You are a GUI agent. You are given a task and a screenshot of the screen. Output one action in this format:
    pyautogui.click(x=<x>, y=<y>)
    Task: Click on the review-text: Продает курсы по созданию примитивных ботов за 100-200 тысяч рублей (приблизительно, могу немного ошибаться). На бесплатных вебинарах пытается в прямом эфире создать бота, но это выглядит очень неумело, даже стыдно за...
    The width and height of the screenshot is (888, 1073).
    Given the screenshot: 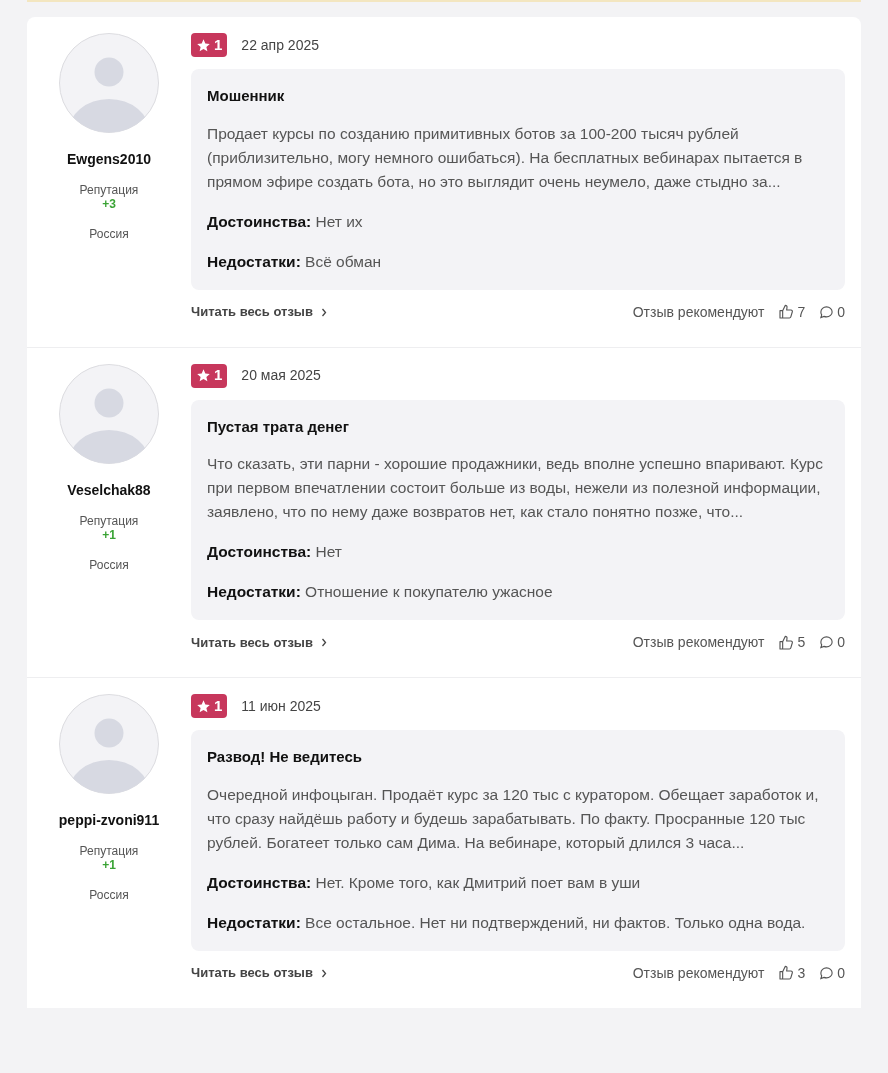 What is the action you would take?
    pyautogui.click(x=505, y=157)
    